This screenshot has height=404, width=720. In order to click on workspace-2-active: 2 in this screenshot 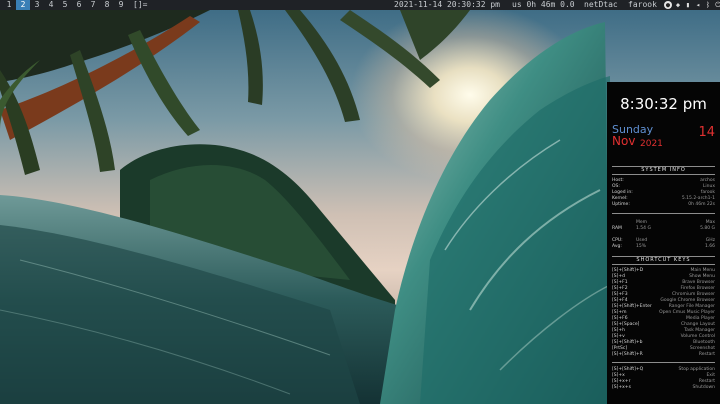, I will do `click(23, 5)`.